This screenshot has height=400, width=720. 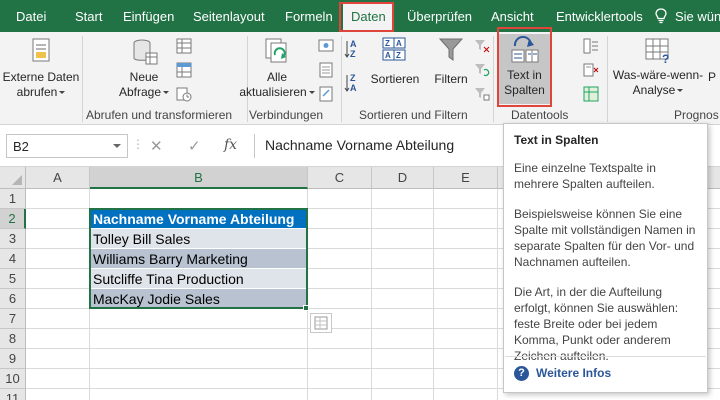 I want to click on cell-b2: Nachname Vorname Abteilung, so click(x=198, y=219).